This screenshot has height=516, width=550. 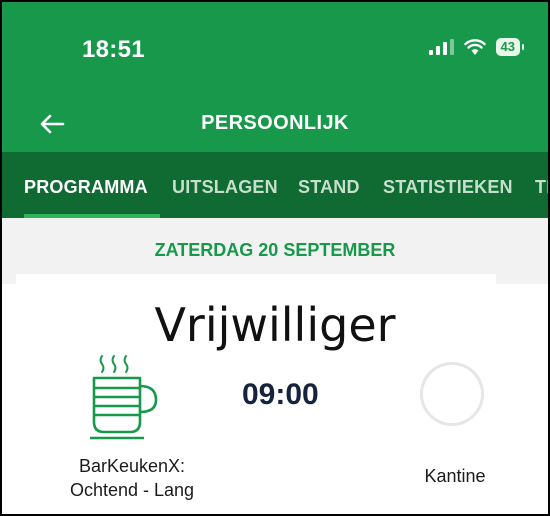 What do you see at coordinates (132, 490) in the screenshot?
I see `activity-label-line2: Ochtend - Lang` at bounding box center [132, 490].